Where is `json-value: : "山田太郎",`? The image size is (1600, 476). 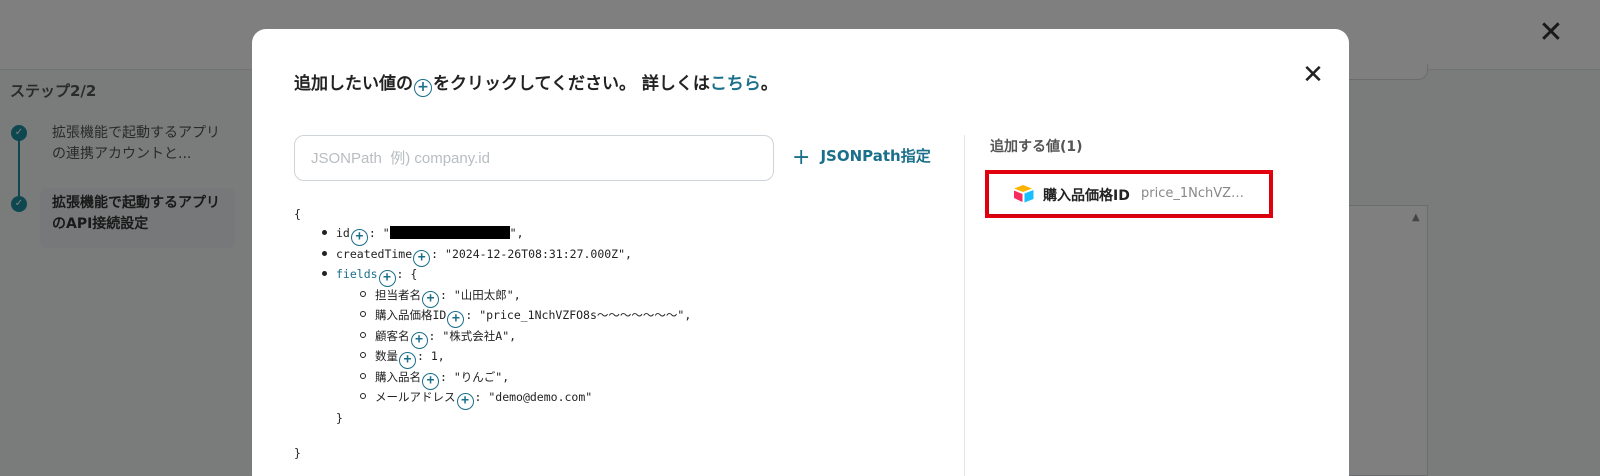 json-value: : "山田太郎", is located at coordinates (480, 295).